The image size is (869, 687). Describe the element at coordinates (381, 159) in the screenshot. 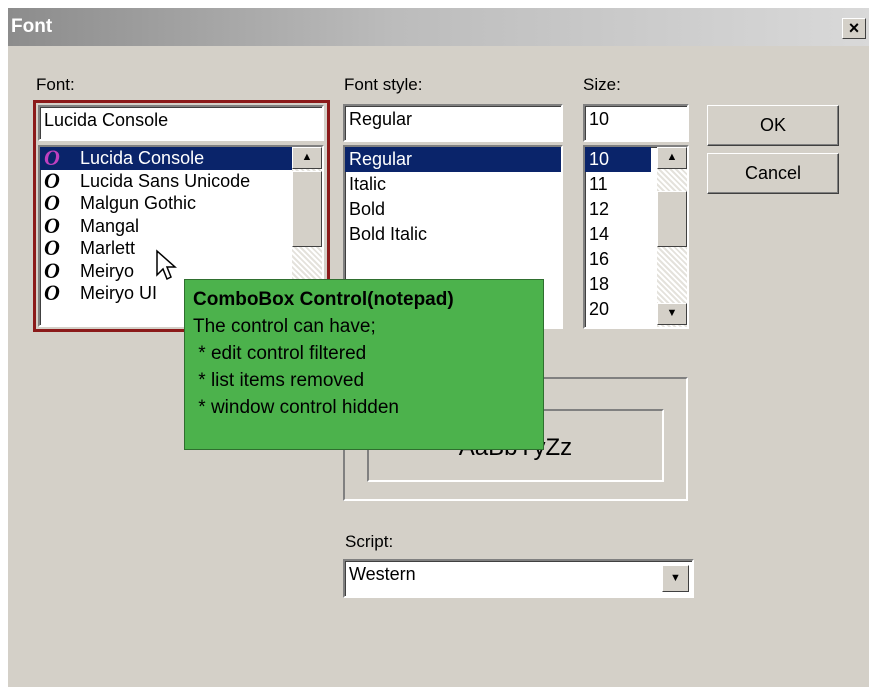

I see `list-item-label: Regular` at that location.